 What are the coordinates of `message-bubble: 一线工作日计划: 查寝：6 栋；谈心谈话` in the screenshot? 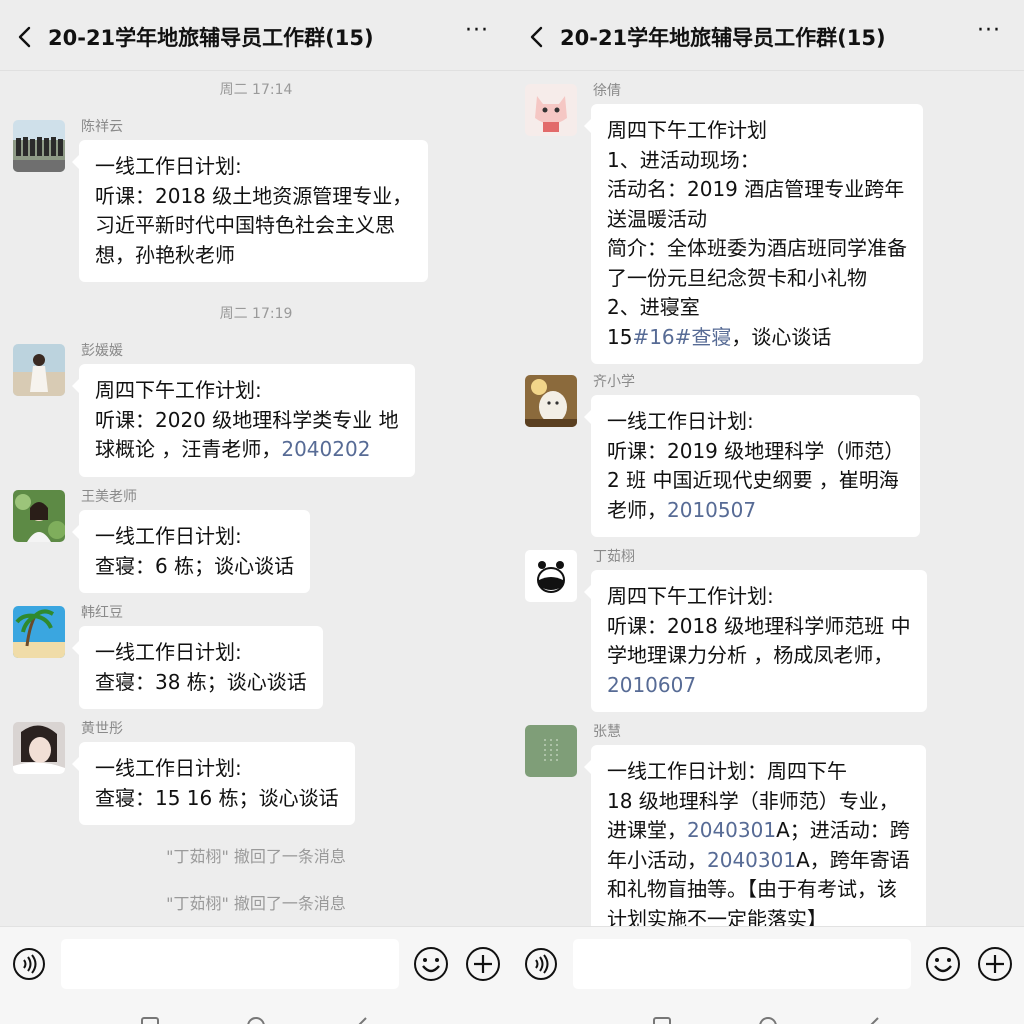 It's located at (191, 551).